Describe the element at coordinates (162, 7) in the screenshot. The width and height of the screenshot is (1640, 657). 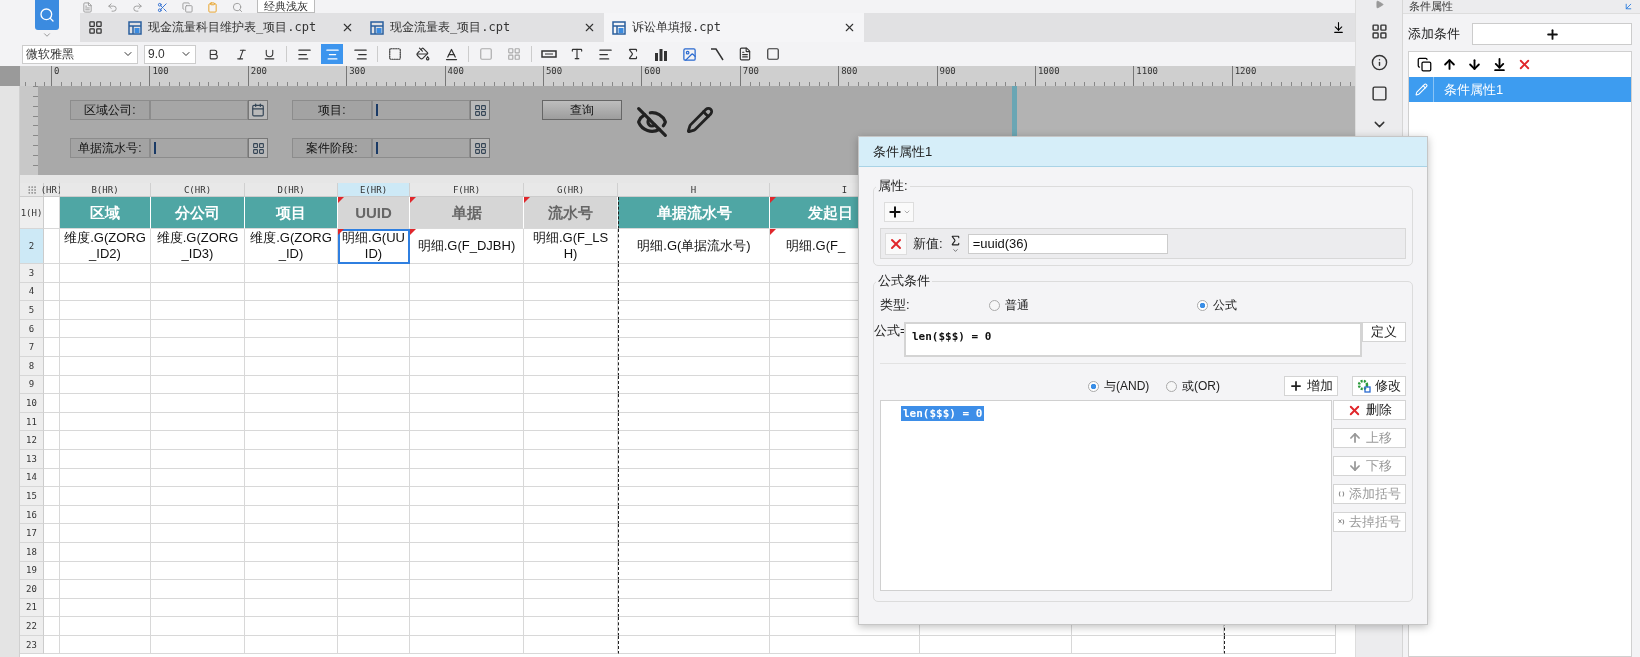
I see `cut-icon` at that location.